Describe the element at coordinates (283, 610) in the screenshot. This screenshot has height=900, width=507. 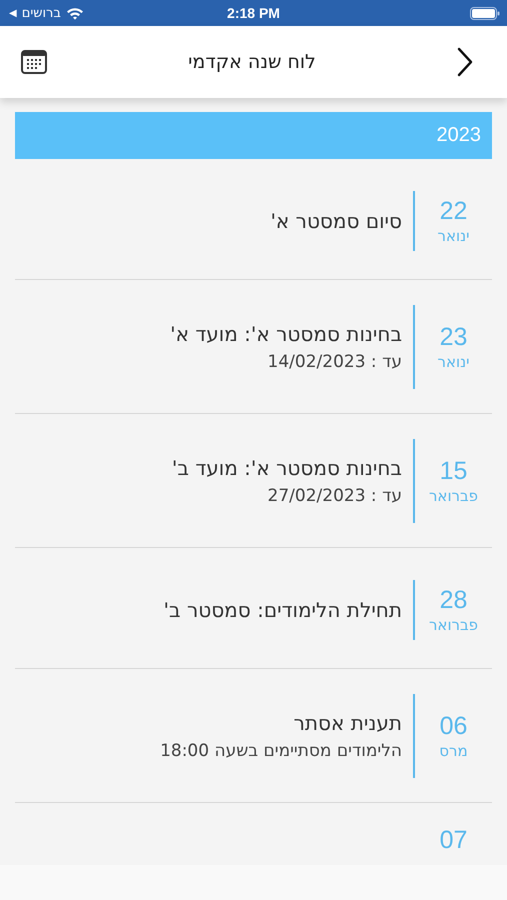
I see `event-title: תחילת הלימודים: סמסטר ב'` at that location.